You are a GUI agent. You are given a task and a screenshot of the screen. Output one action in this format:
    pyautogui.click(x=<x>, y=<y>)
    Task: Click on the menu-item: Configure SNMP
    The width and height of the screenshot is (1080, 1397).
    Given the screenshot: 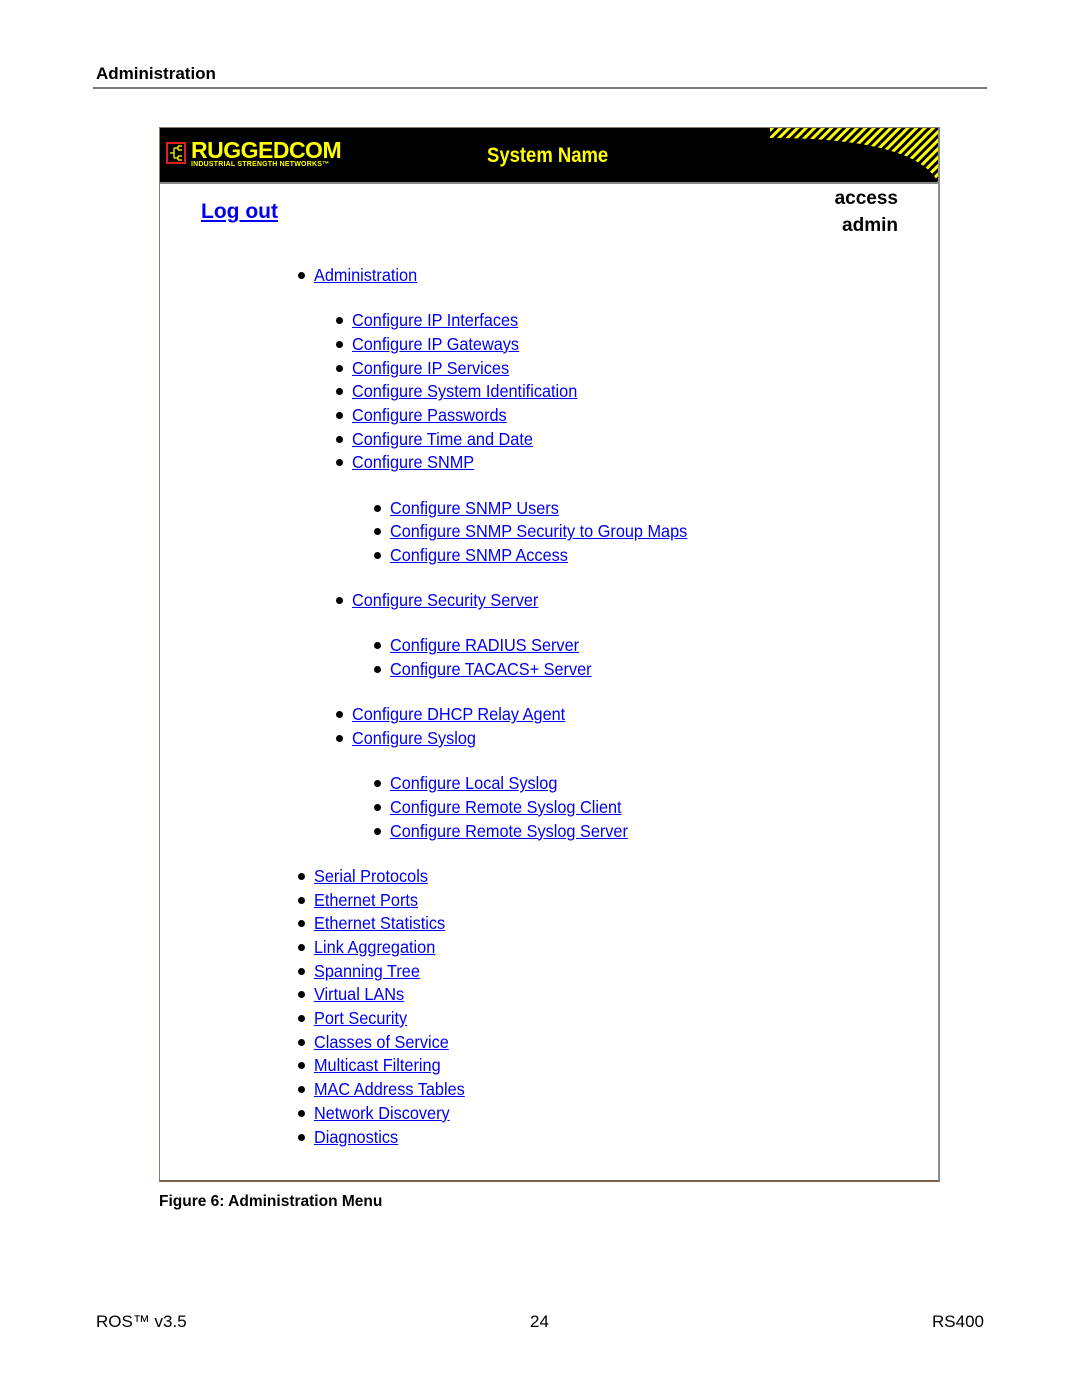 What is the action you would take?
    pyautogui.click(x=409, y=462)
    